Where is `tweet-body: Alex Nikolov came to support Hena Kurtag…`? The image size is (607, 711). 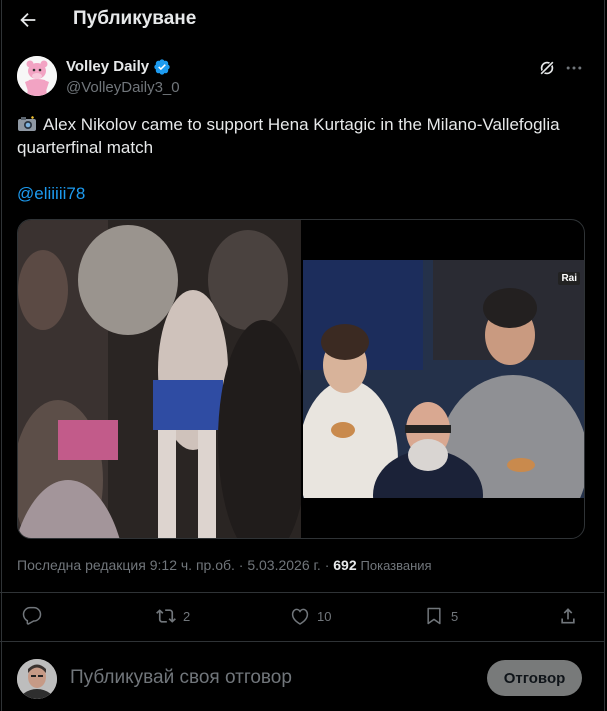 tweet-body: Alex Nikolov came to support Hena Kurtag… is located at coordinates (288, 136).